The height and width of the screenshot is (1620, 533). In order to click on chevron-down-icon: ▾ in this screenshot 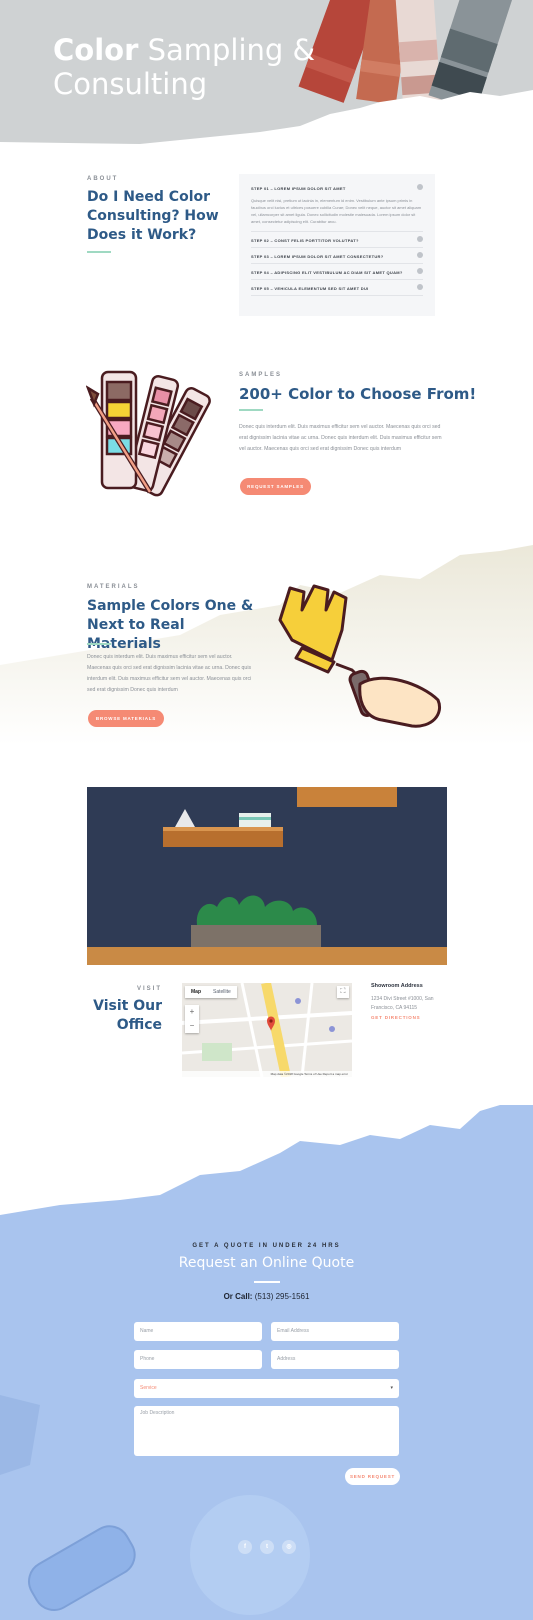, I will do `click(391, 1388)`.